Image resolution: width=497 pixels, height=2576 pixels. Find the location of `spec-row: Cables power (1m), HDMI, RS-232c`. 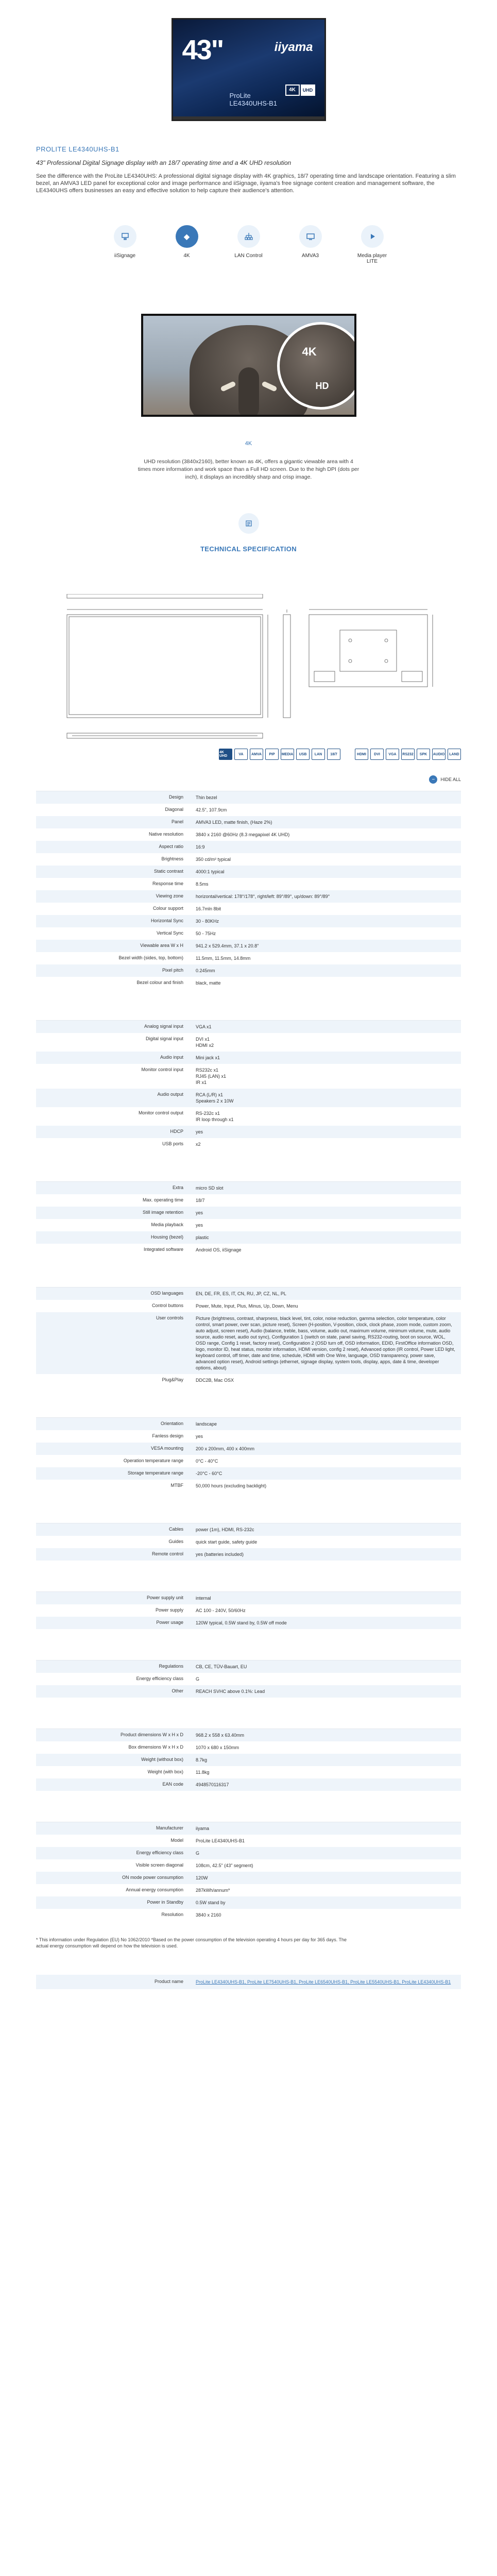

spec-row: Cables power (1m), HDMI, RS-232c is located at coordinates (249, 1529).